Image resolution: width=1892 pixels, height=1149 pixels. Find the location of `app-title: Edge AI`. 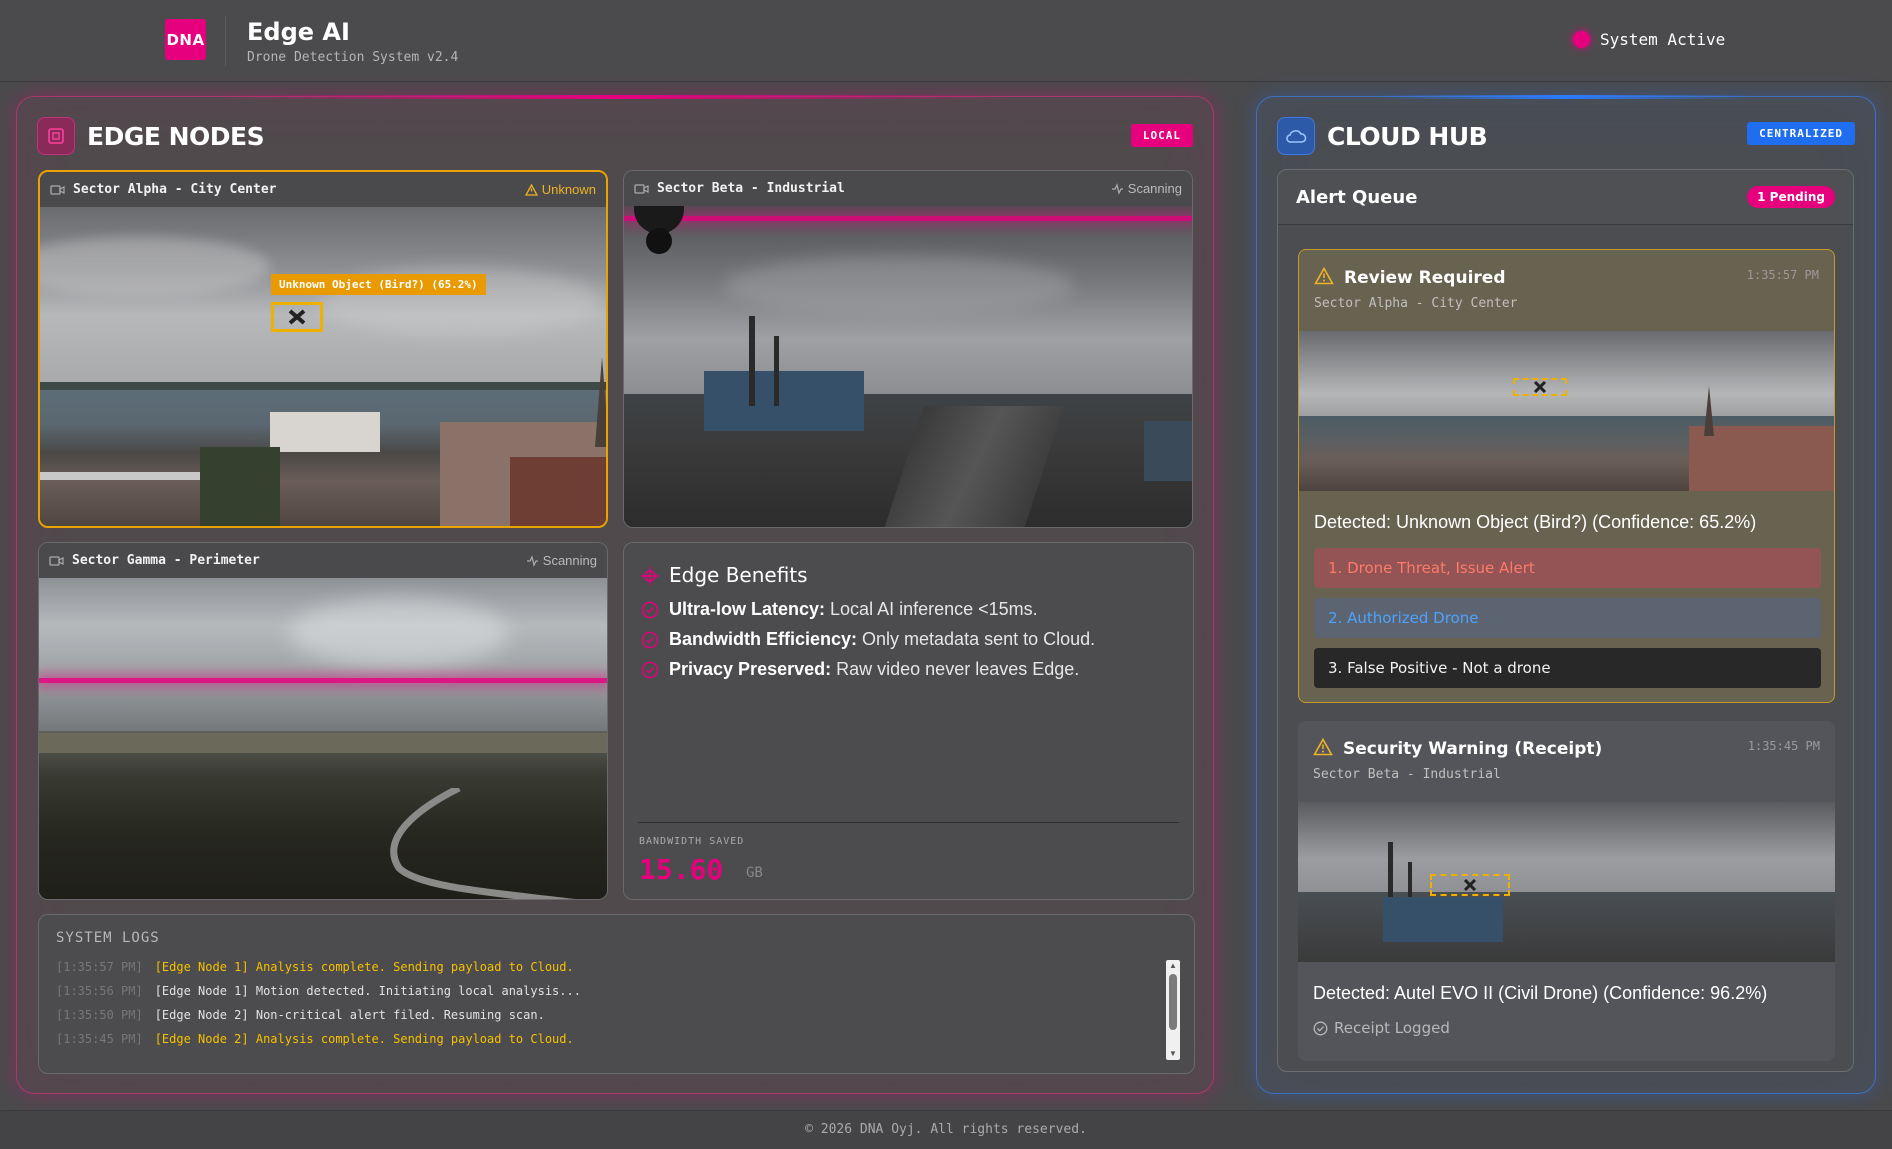

app-title: Edge AI is located at coordinates (298, 32).